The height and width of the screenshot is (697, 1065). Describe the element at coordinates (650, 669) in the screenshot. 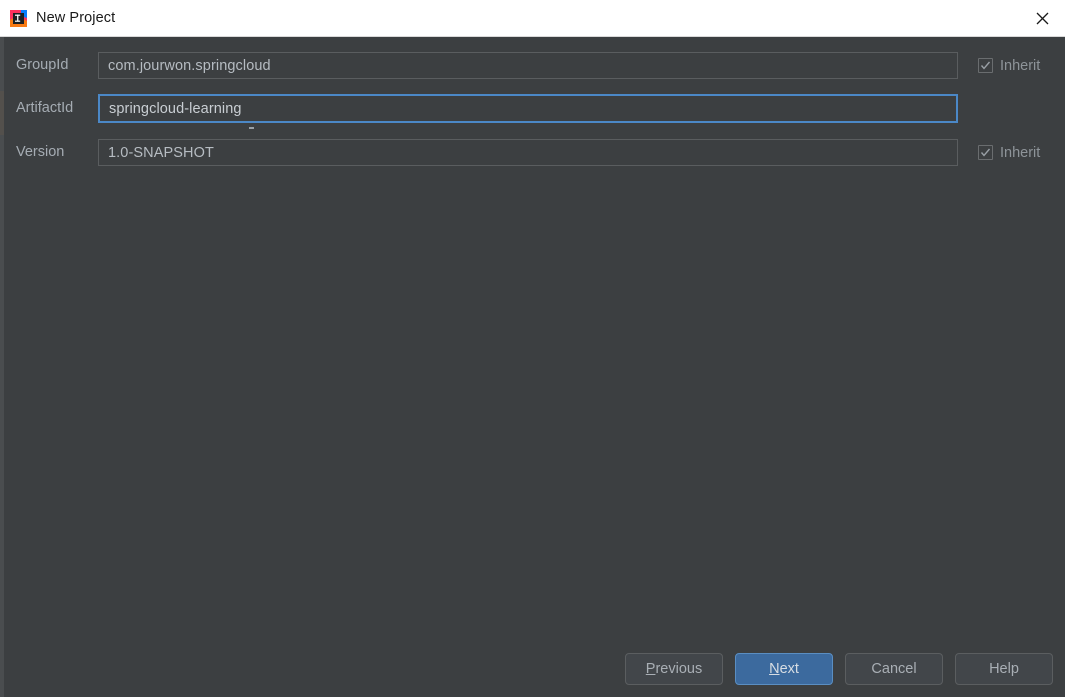

I see `previous-button-mnemonic: P` at that location.